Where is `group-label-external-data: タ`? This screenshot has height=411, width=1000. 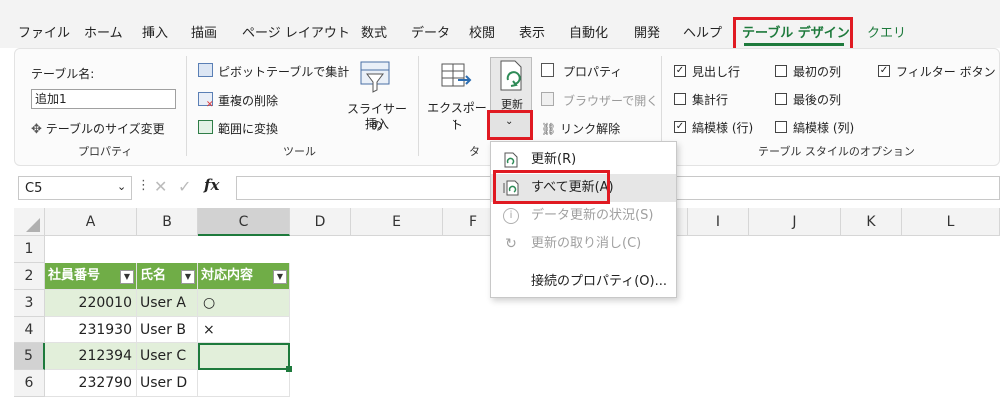
group-label-external-data: タ is located at coordinates (474, 151).